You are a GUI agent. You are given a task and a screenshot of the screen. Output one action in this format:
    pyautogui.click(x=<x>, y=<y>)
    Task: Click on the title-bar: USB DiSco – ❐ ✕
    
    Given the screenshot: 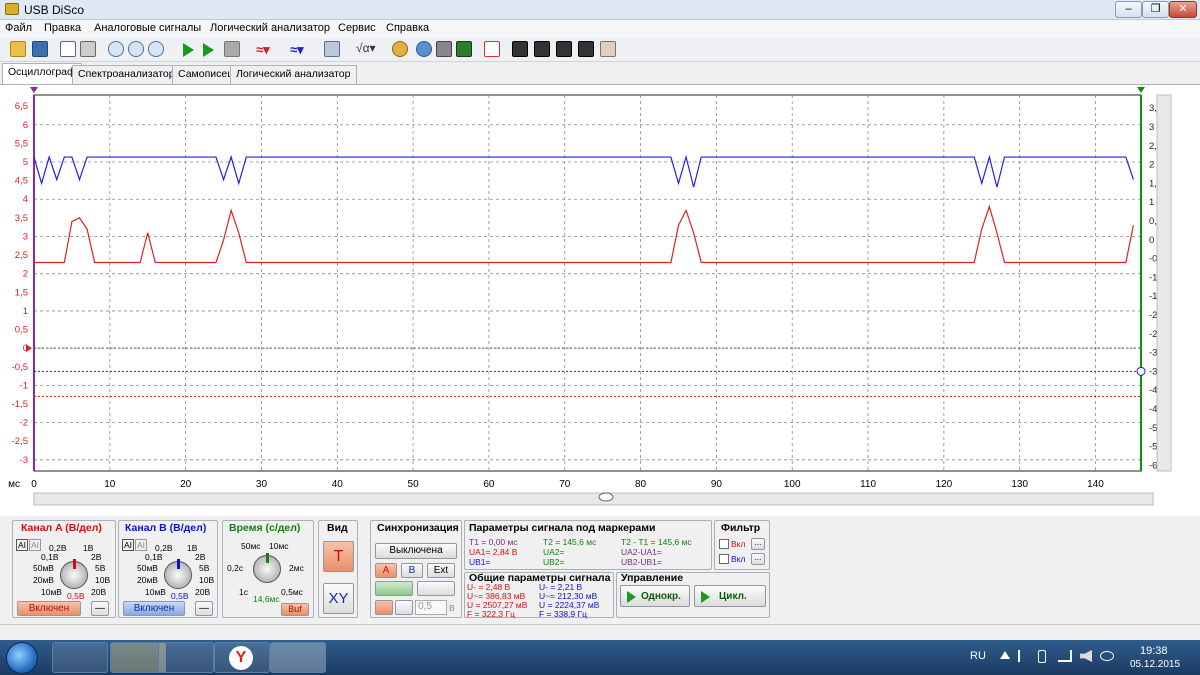 What is the action you would take?
    pyautogui.click(x=600, y=10)
    